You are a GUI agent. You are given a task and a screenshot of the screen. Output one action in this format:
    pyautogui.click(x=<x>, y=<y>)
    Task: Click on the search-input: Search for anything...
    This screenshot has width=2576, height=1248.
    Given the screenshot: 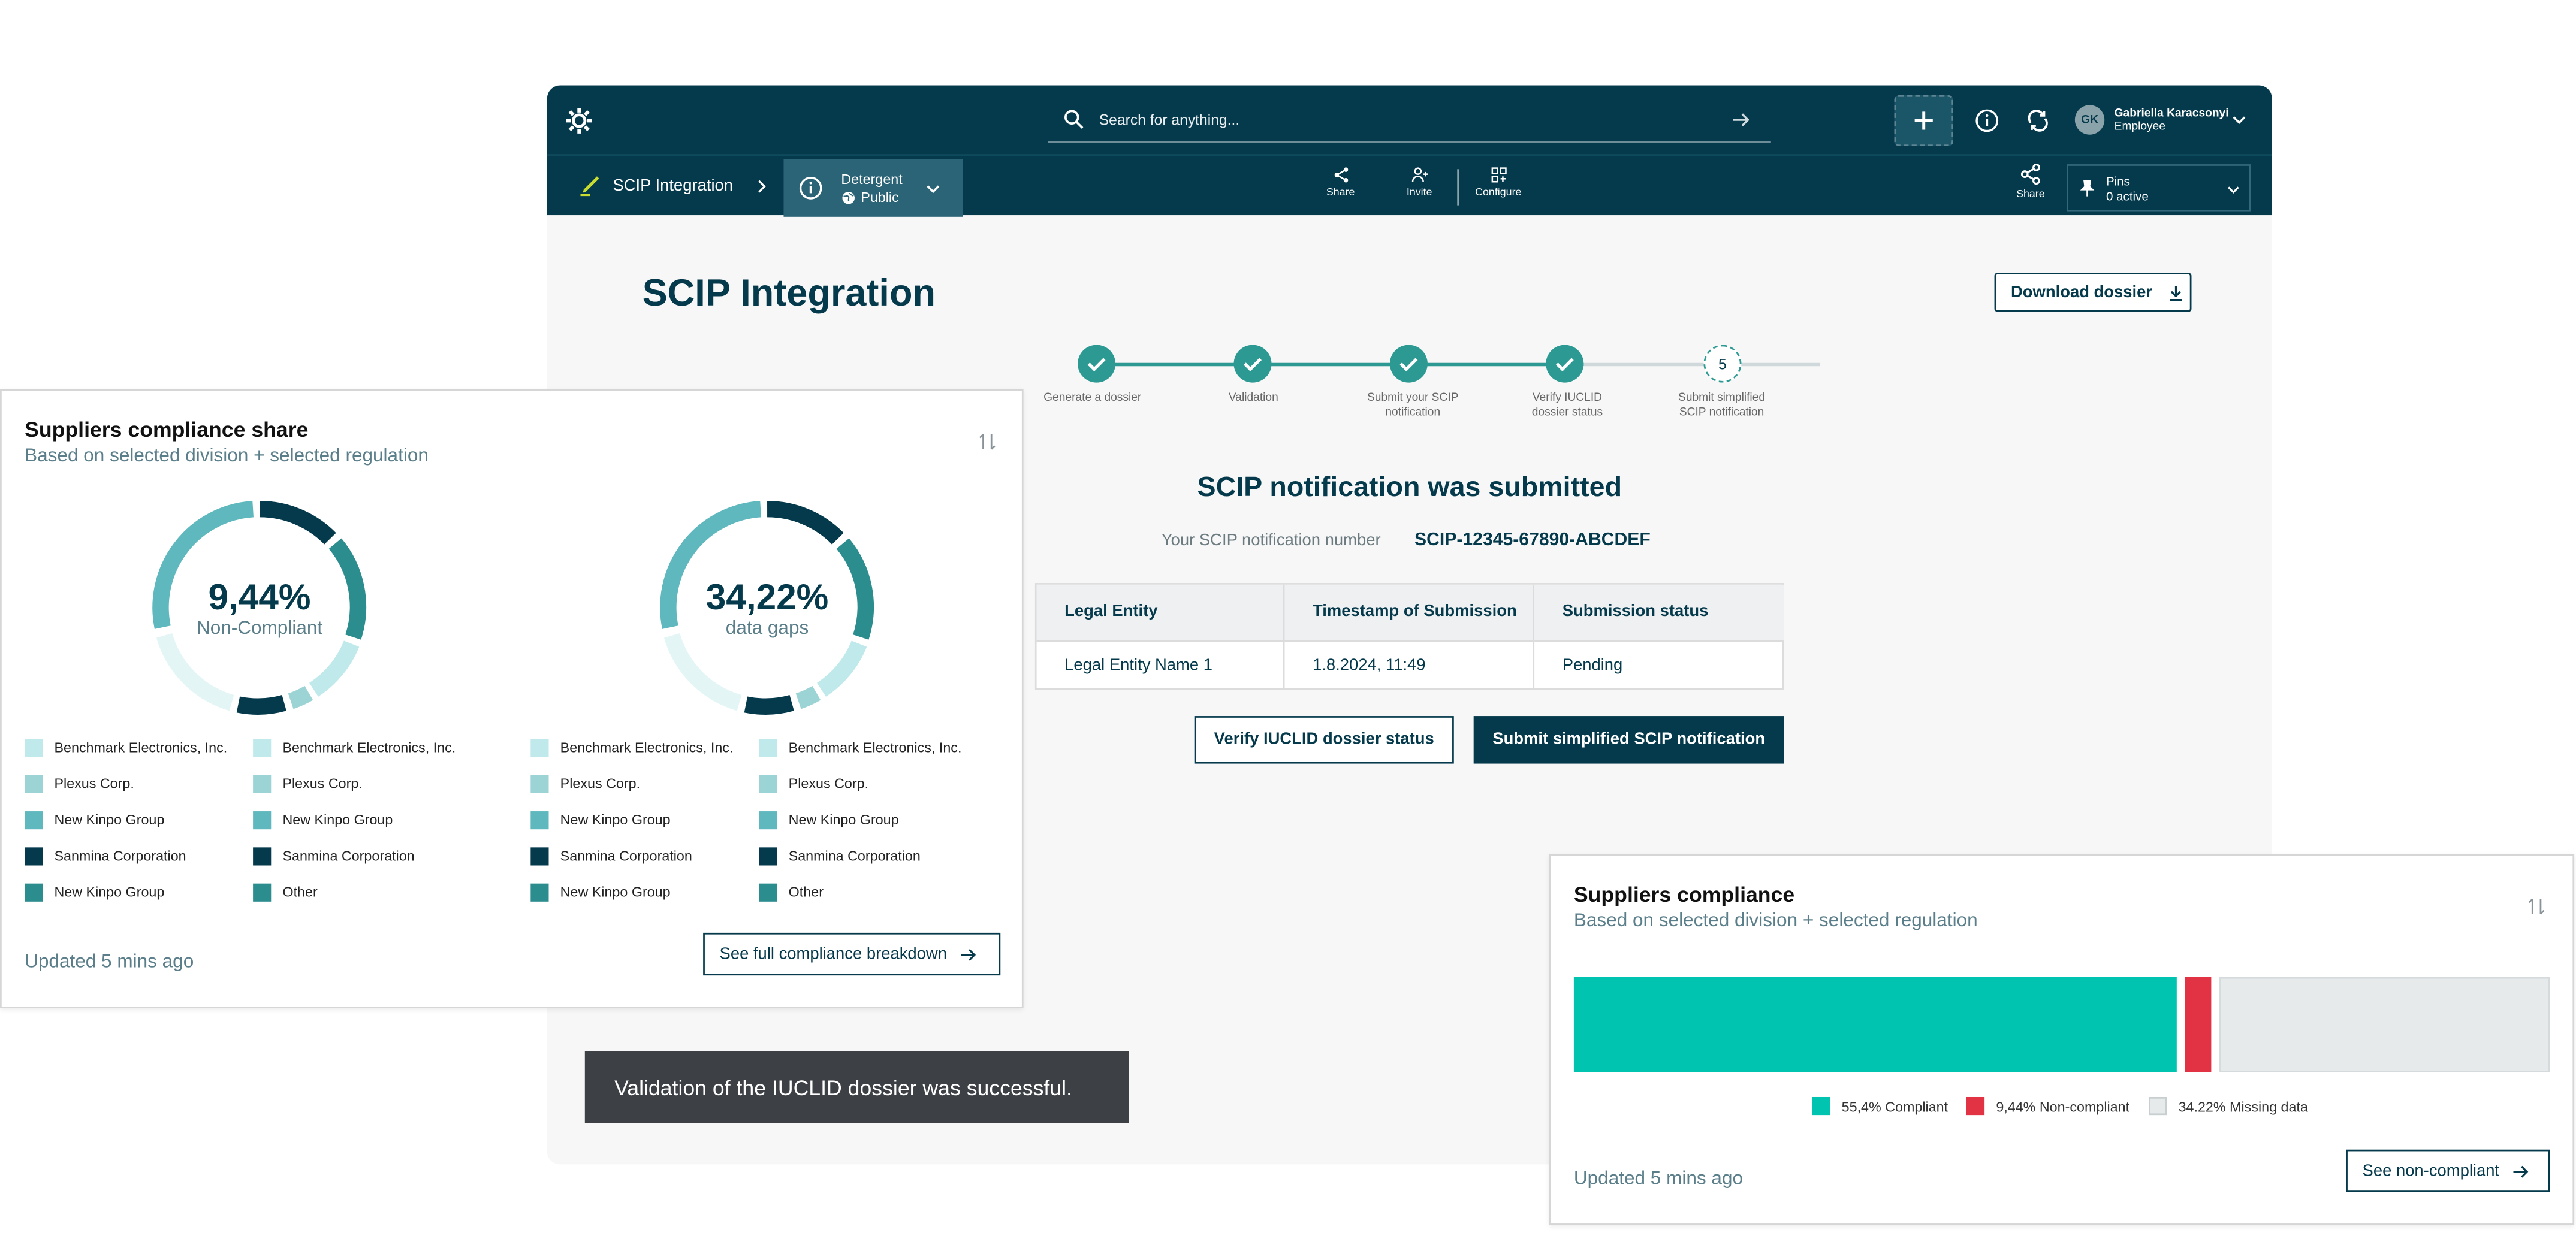 What is the action you would take?
    pyautogui.click(x=1169, y=119)
    